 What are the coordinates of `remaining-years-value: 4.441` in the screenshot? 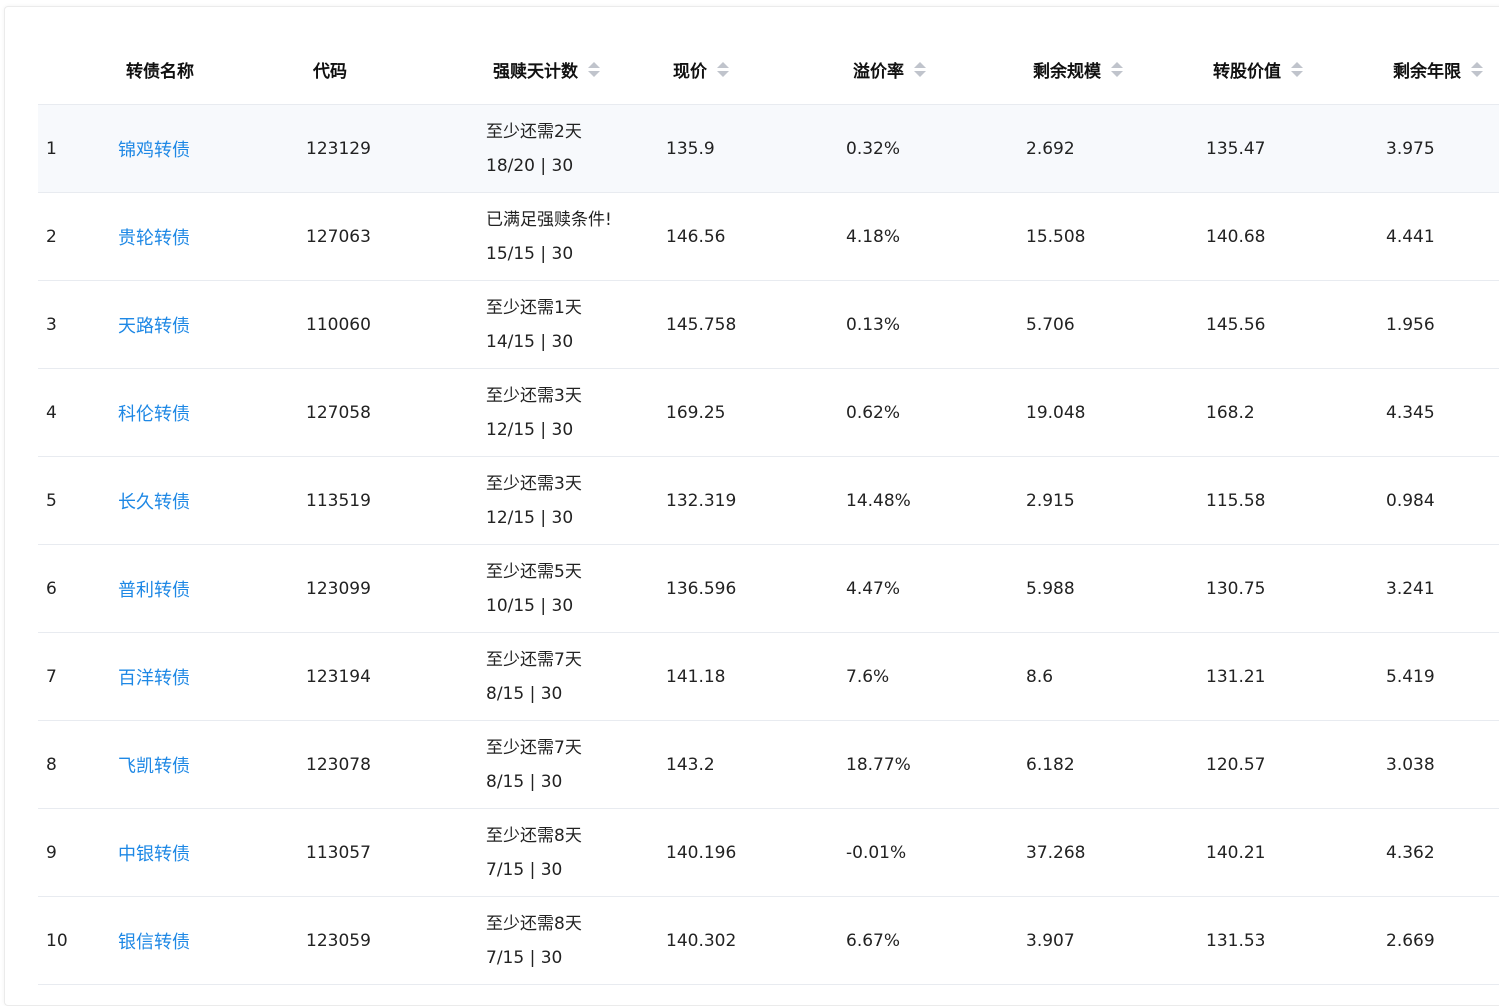 It's located at (1410, 237).